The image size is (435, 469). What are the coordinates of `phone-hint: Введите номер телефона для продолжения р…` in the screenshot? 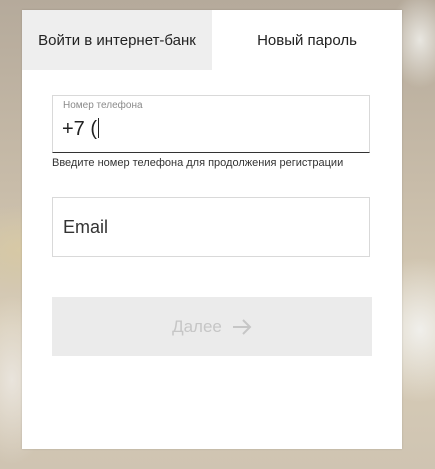 It's located at (198, 163).